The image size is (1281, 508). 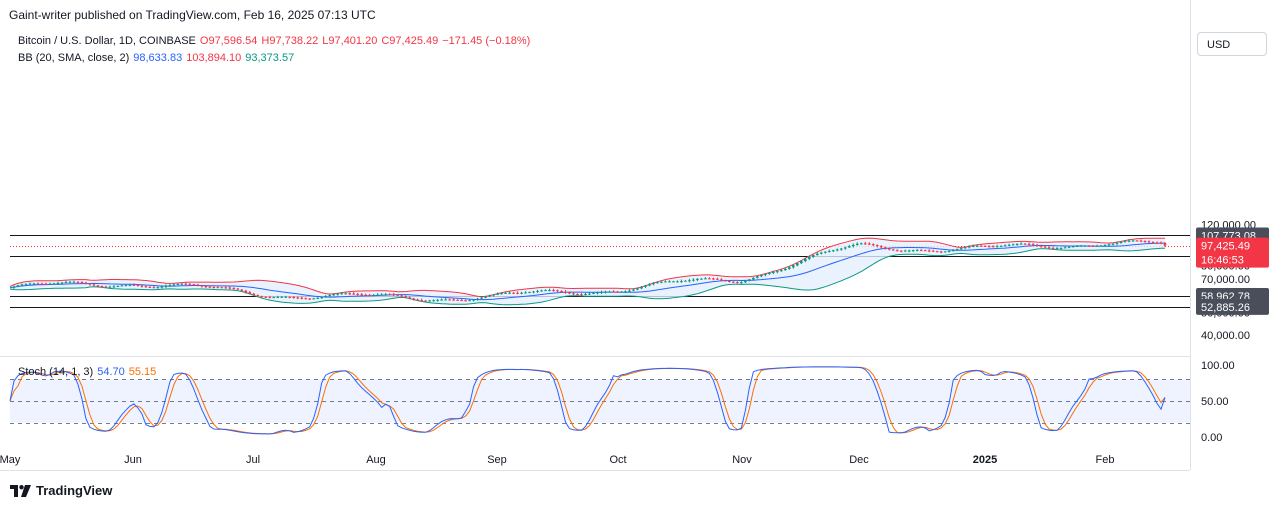 What do you see at coordinates (20, 490) in the screenshot?
I see `tradingview-logo-icon` at bounding box center [20, 490].